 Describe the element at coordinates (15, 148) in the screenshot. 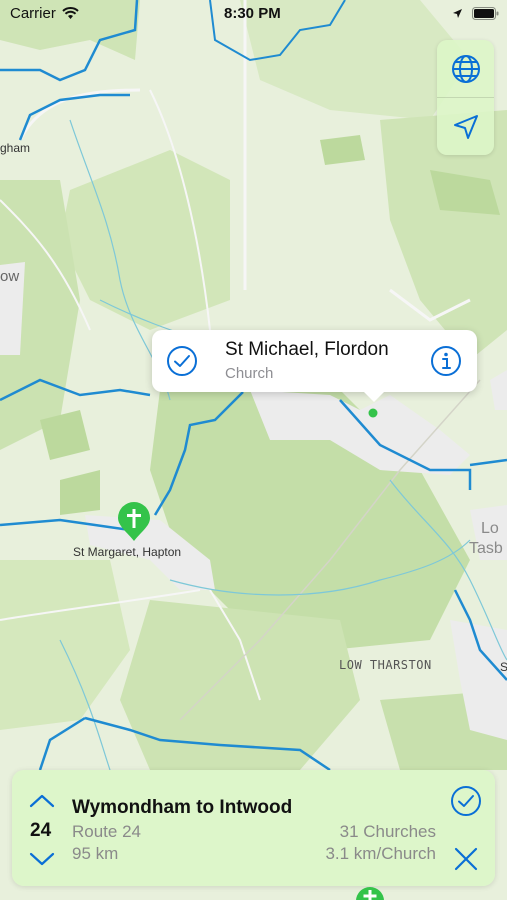

I see `map-label-town-edge: gham` at that location.